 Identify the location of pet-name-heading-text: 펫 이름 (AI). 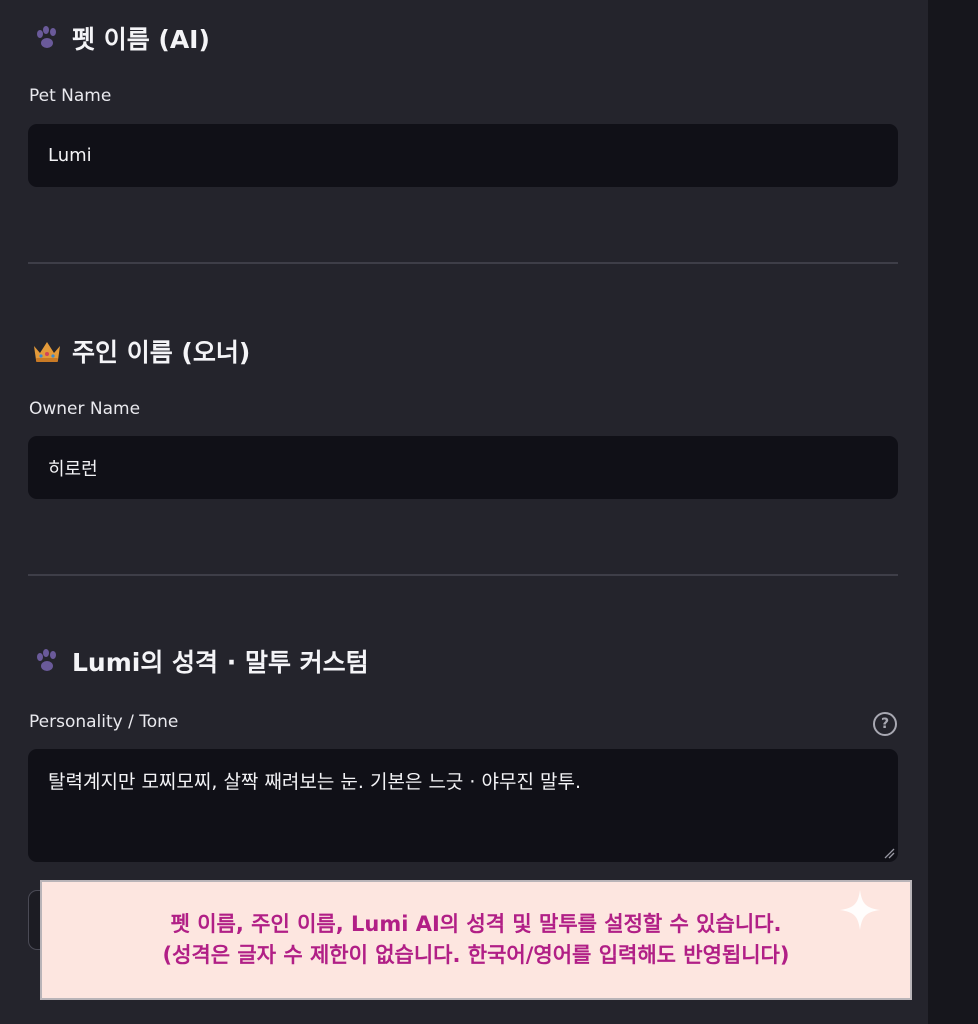
(141, 39).